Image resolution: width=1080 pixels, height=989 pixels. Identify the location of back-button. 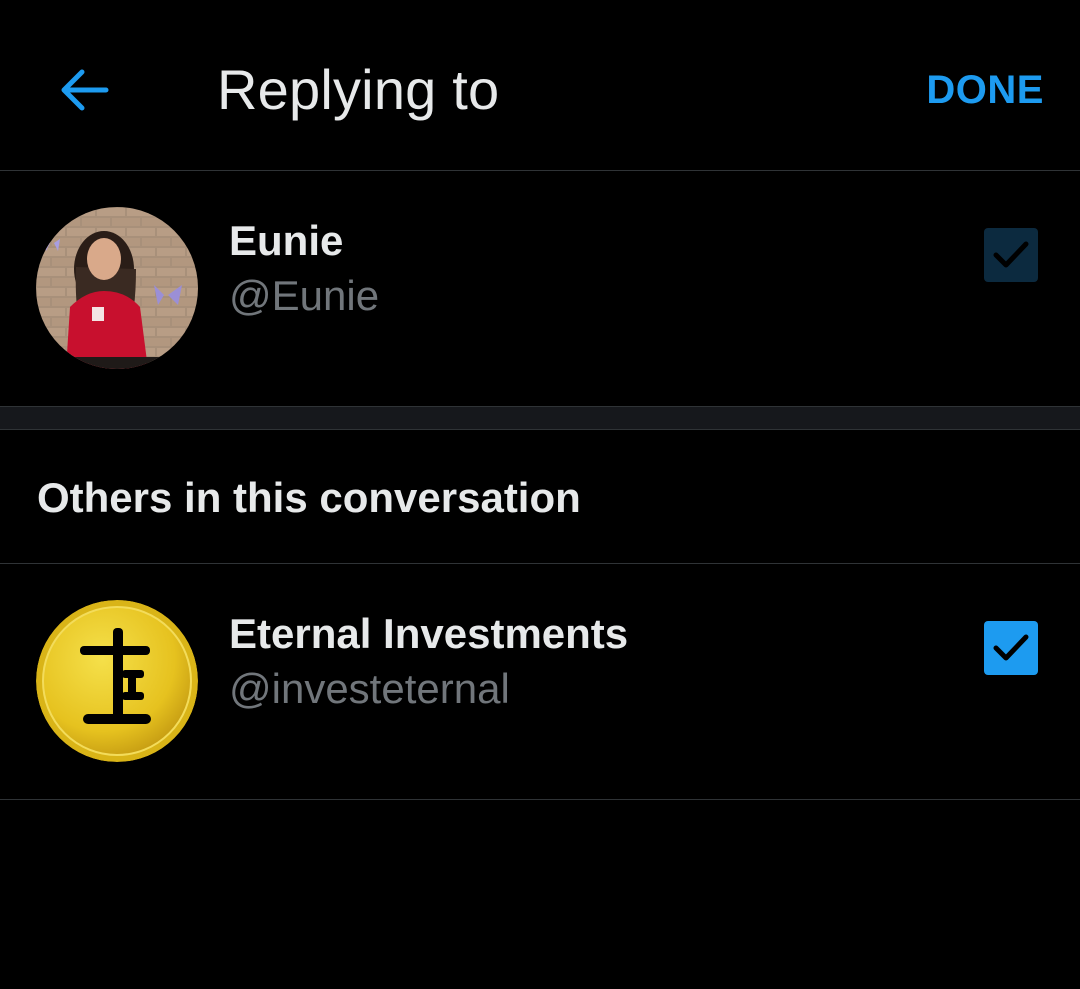
(84, 90).